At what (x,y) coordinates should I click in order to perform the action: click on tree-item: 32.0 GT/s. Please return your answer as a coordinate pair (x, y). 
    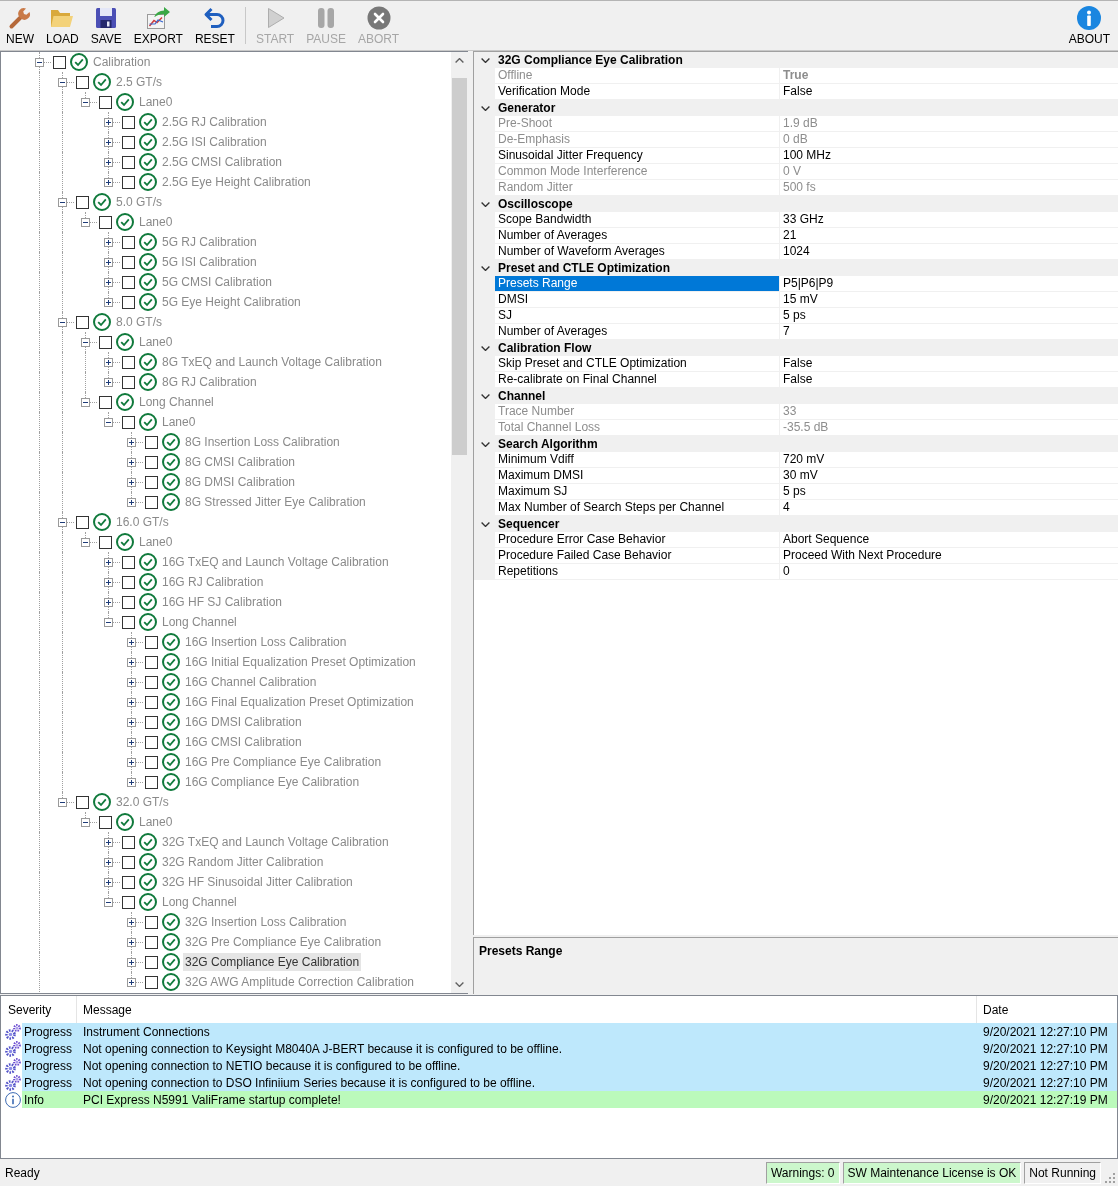
    Looking at the image, I should click on (142, 802).